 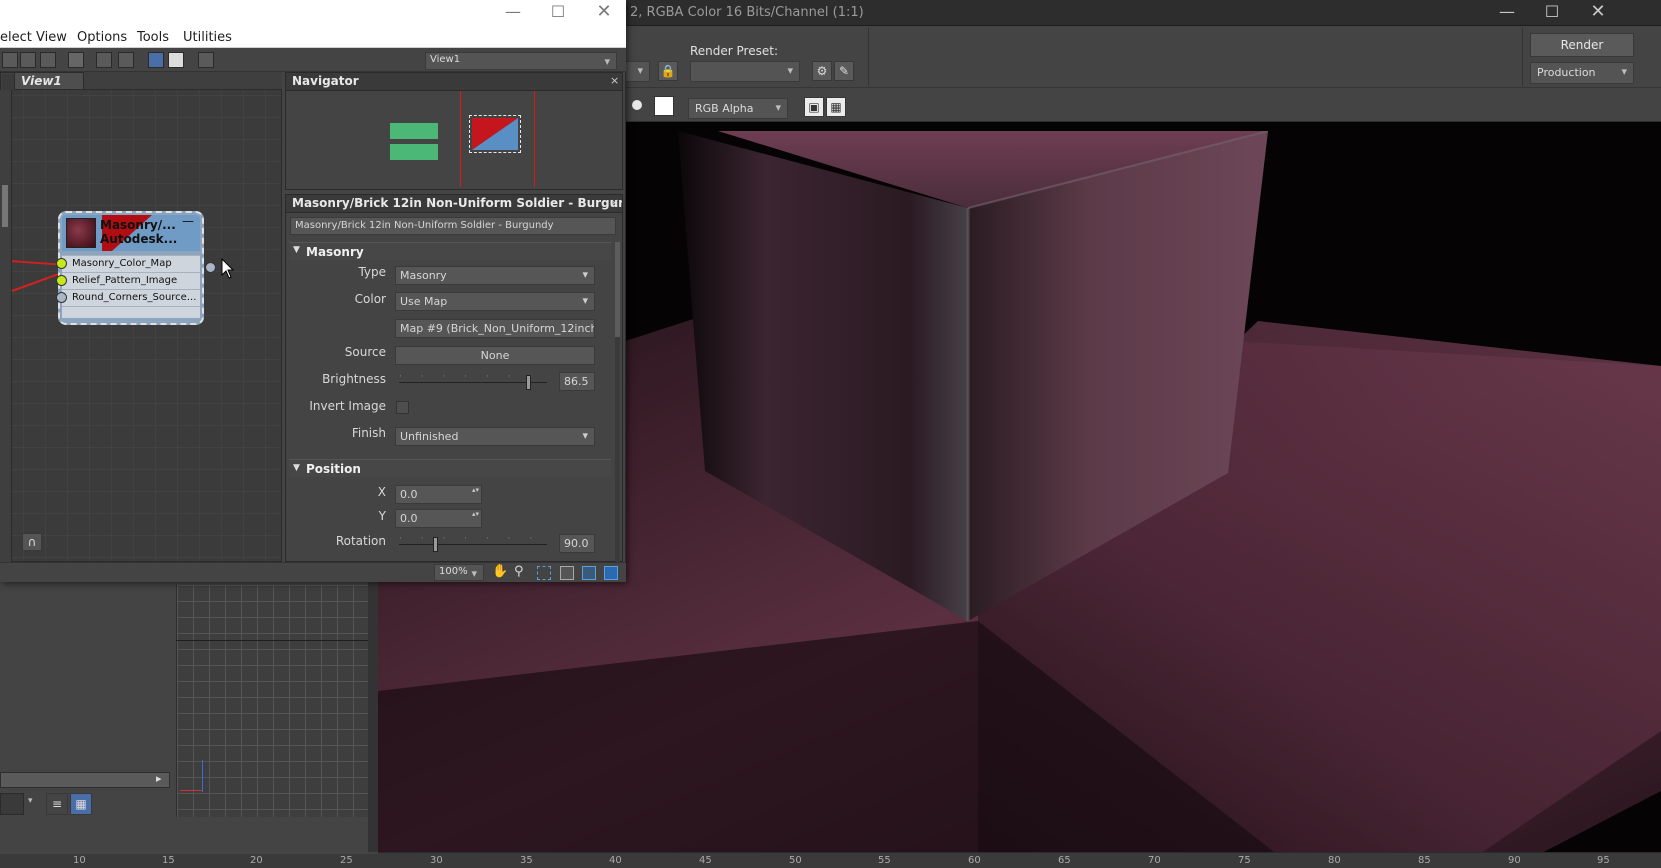 What do you see at coordinates (495, 436) in the screenshot?
I see `finish-dropdown: Unfinished` at bounding box center [495, 436].